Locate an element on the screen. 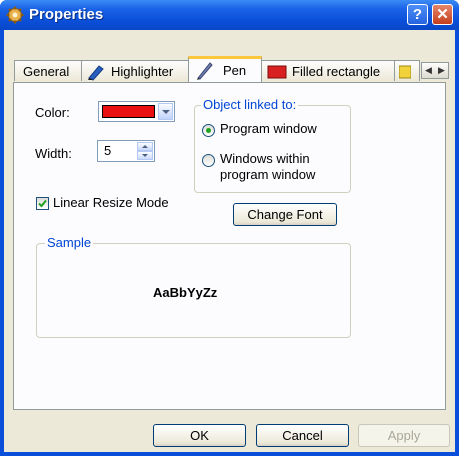  title-bar: Properties ? ✕ is located at coordinates (229, 15).